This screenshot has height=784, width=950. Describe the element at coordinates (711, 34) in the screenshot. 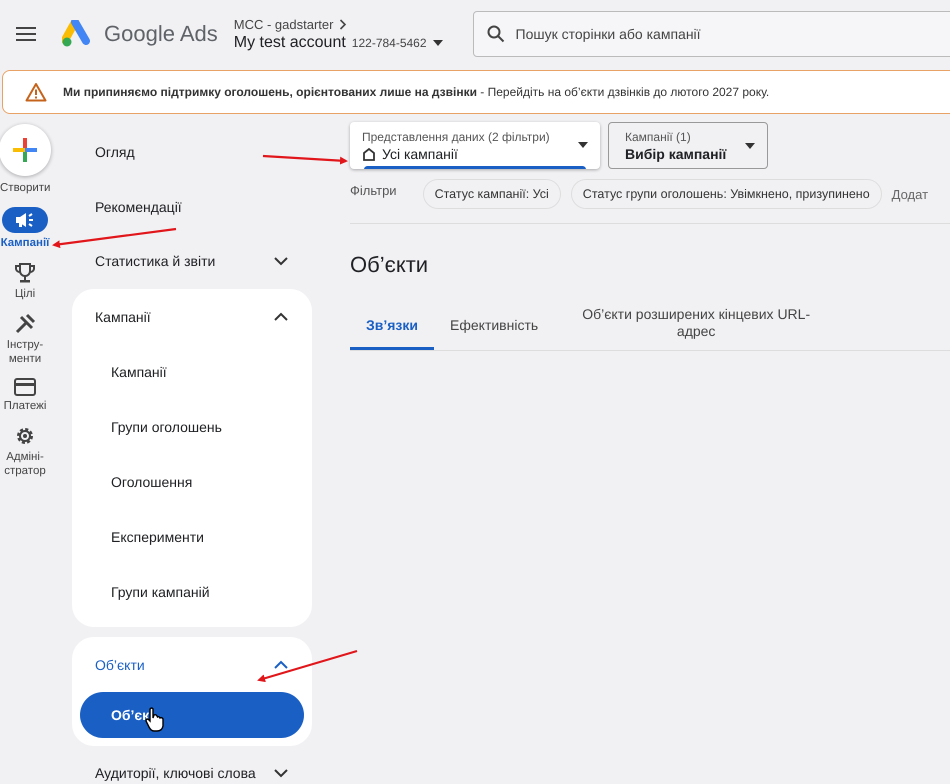

I see `search-field: Пошук сторінки або кампанії` at that location.